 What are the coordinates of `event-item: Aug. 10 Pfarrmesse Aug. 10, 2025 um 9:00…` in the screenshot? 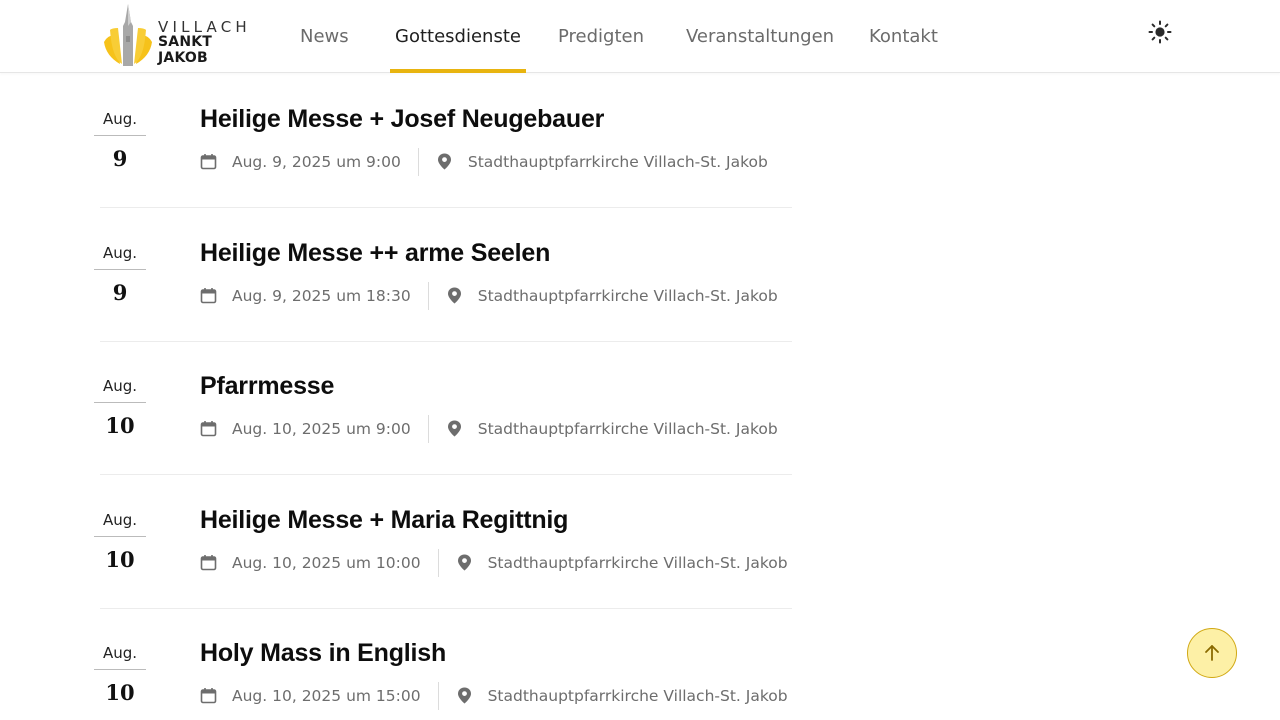 It's located at (443, 408).